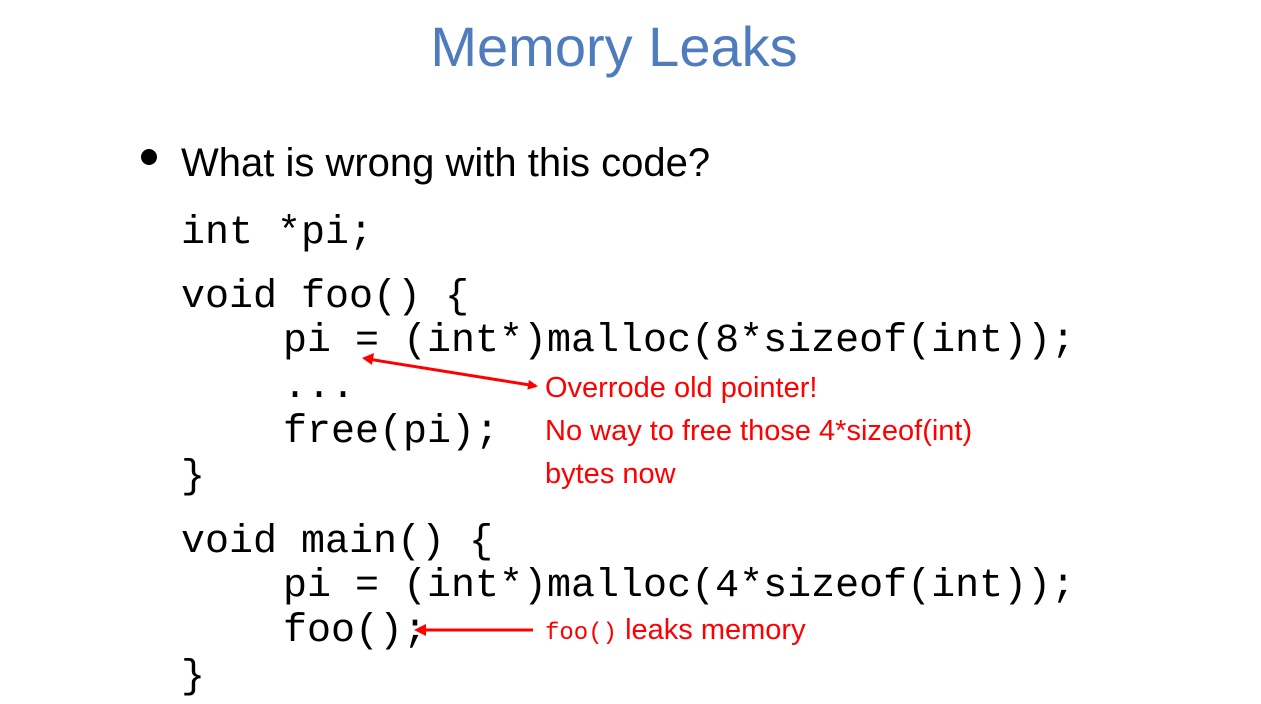  Describe the element at coordinates (420, 630) in the screenshot. I see `arrowhead-foo-call` at that location.